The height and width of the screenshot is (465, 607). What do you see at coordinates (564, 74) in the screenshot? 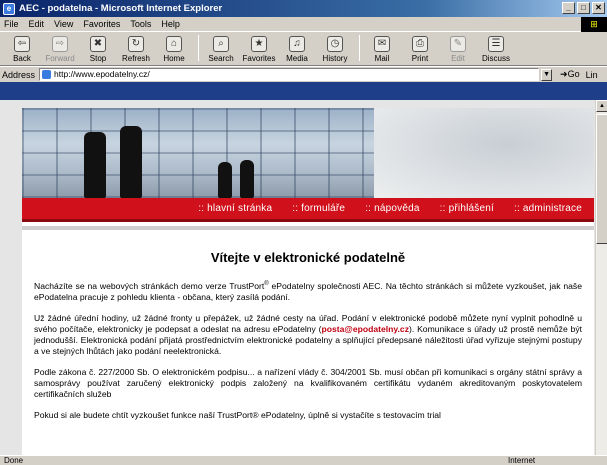
I see `go-arrow-icon: ➜` at bounding box center [564, 74].